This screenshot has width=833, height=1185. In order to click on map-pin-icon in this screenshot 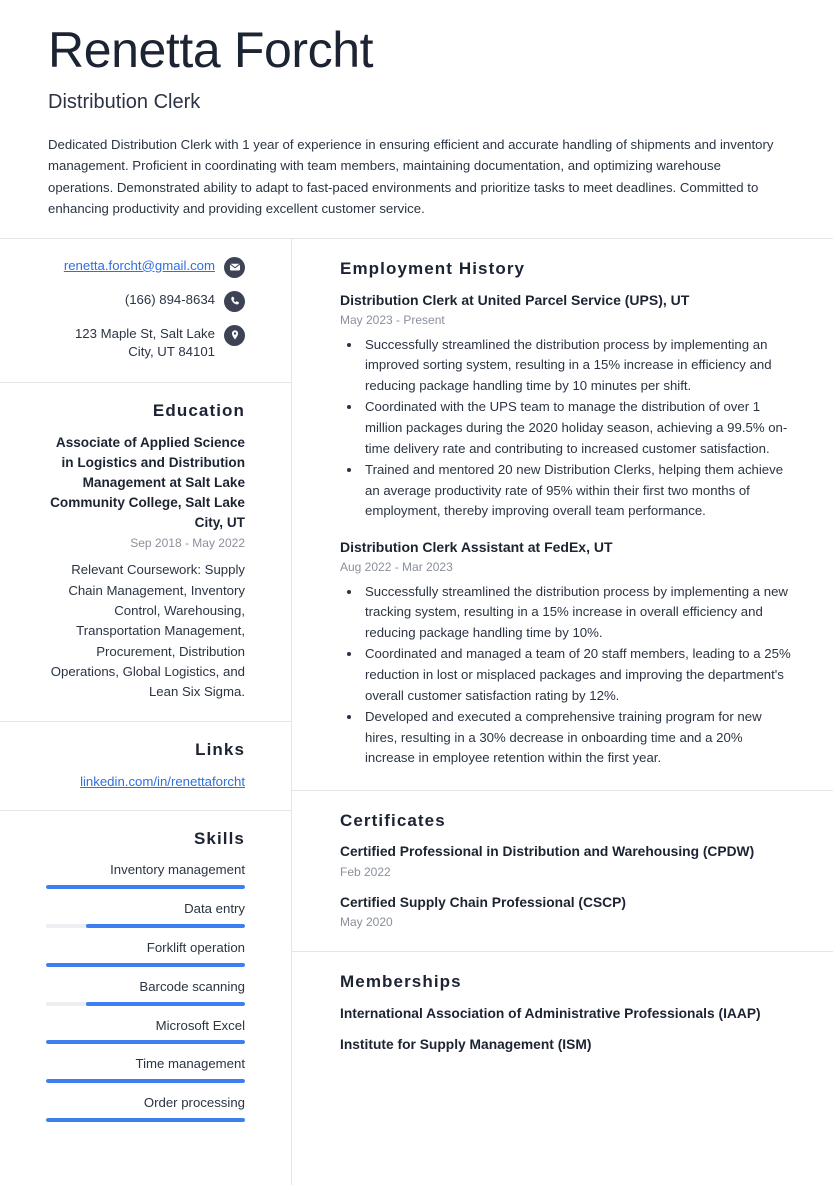, I will do `click(234, 335)`.